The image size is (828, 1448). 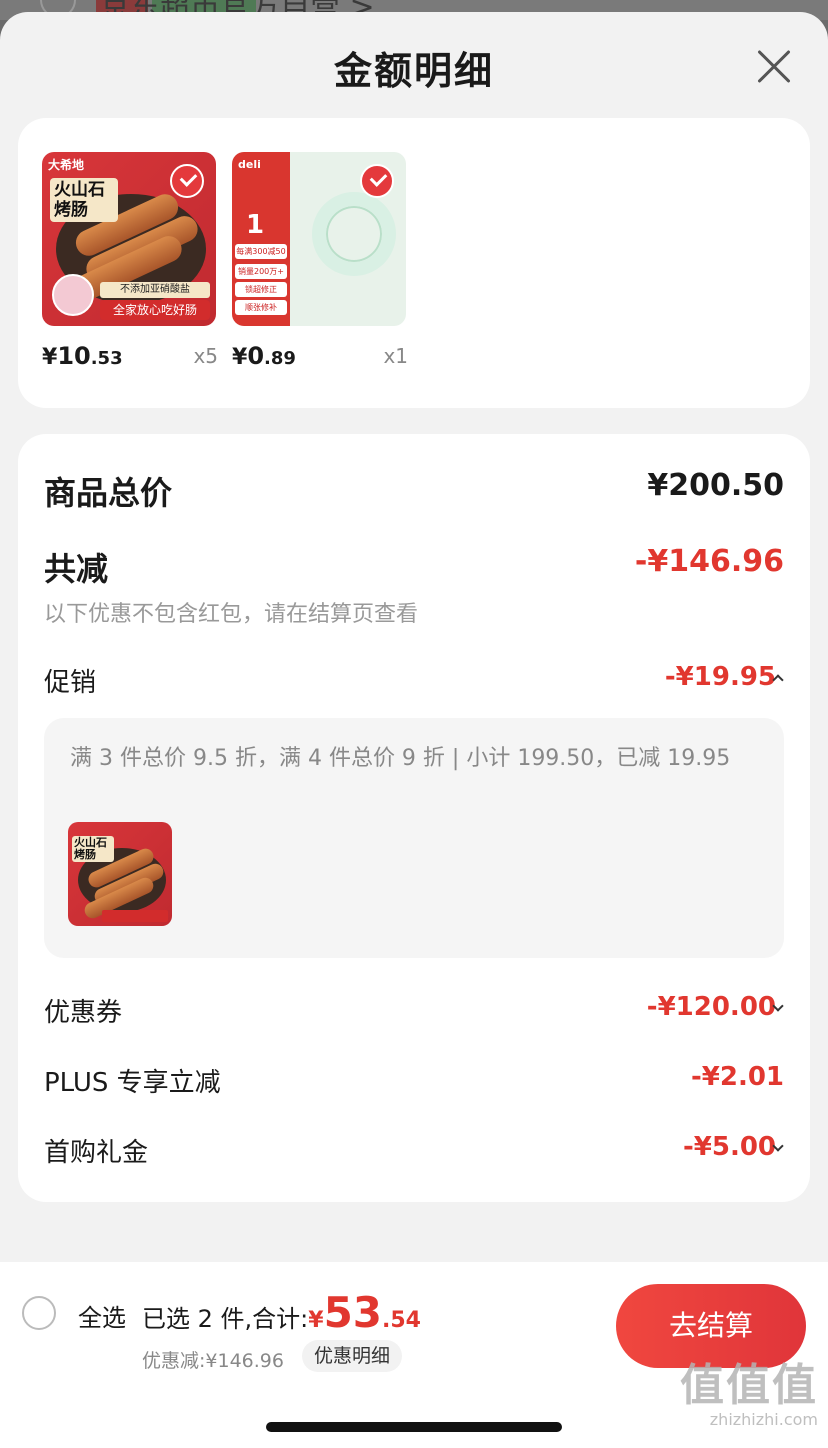 I want to click on watermark: 值值值 zhizhizhi.com, so click(x=749, y=1395).